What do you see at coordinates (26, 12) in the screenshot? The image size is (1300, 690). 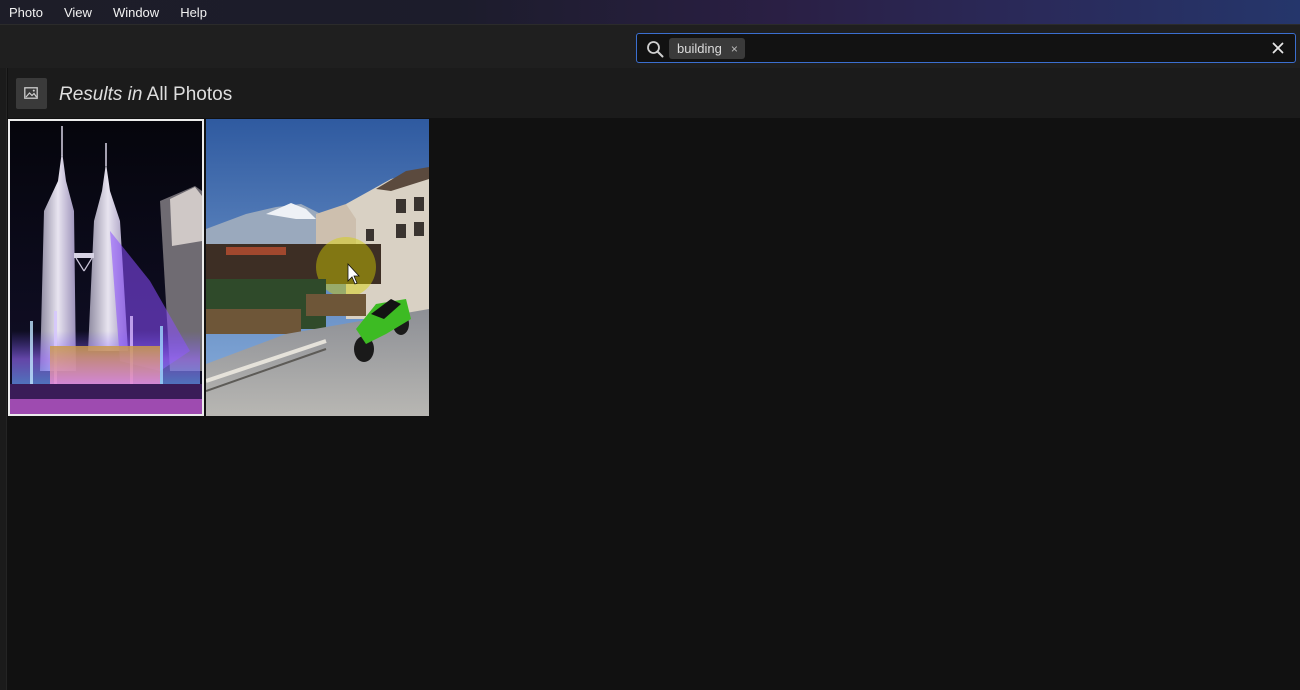 I see `menu-photo: Photo` at bounding box center [26, 12].